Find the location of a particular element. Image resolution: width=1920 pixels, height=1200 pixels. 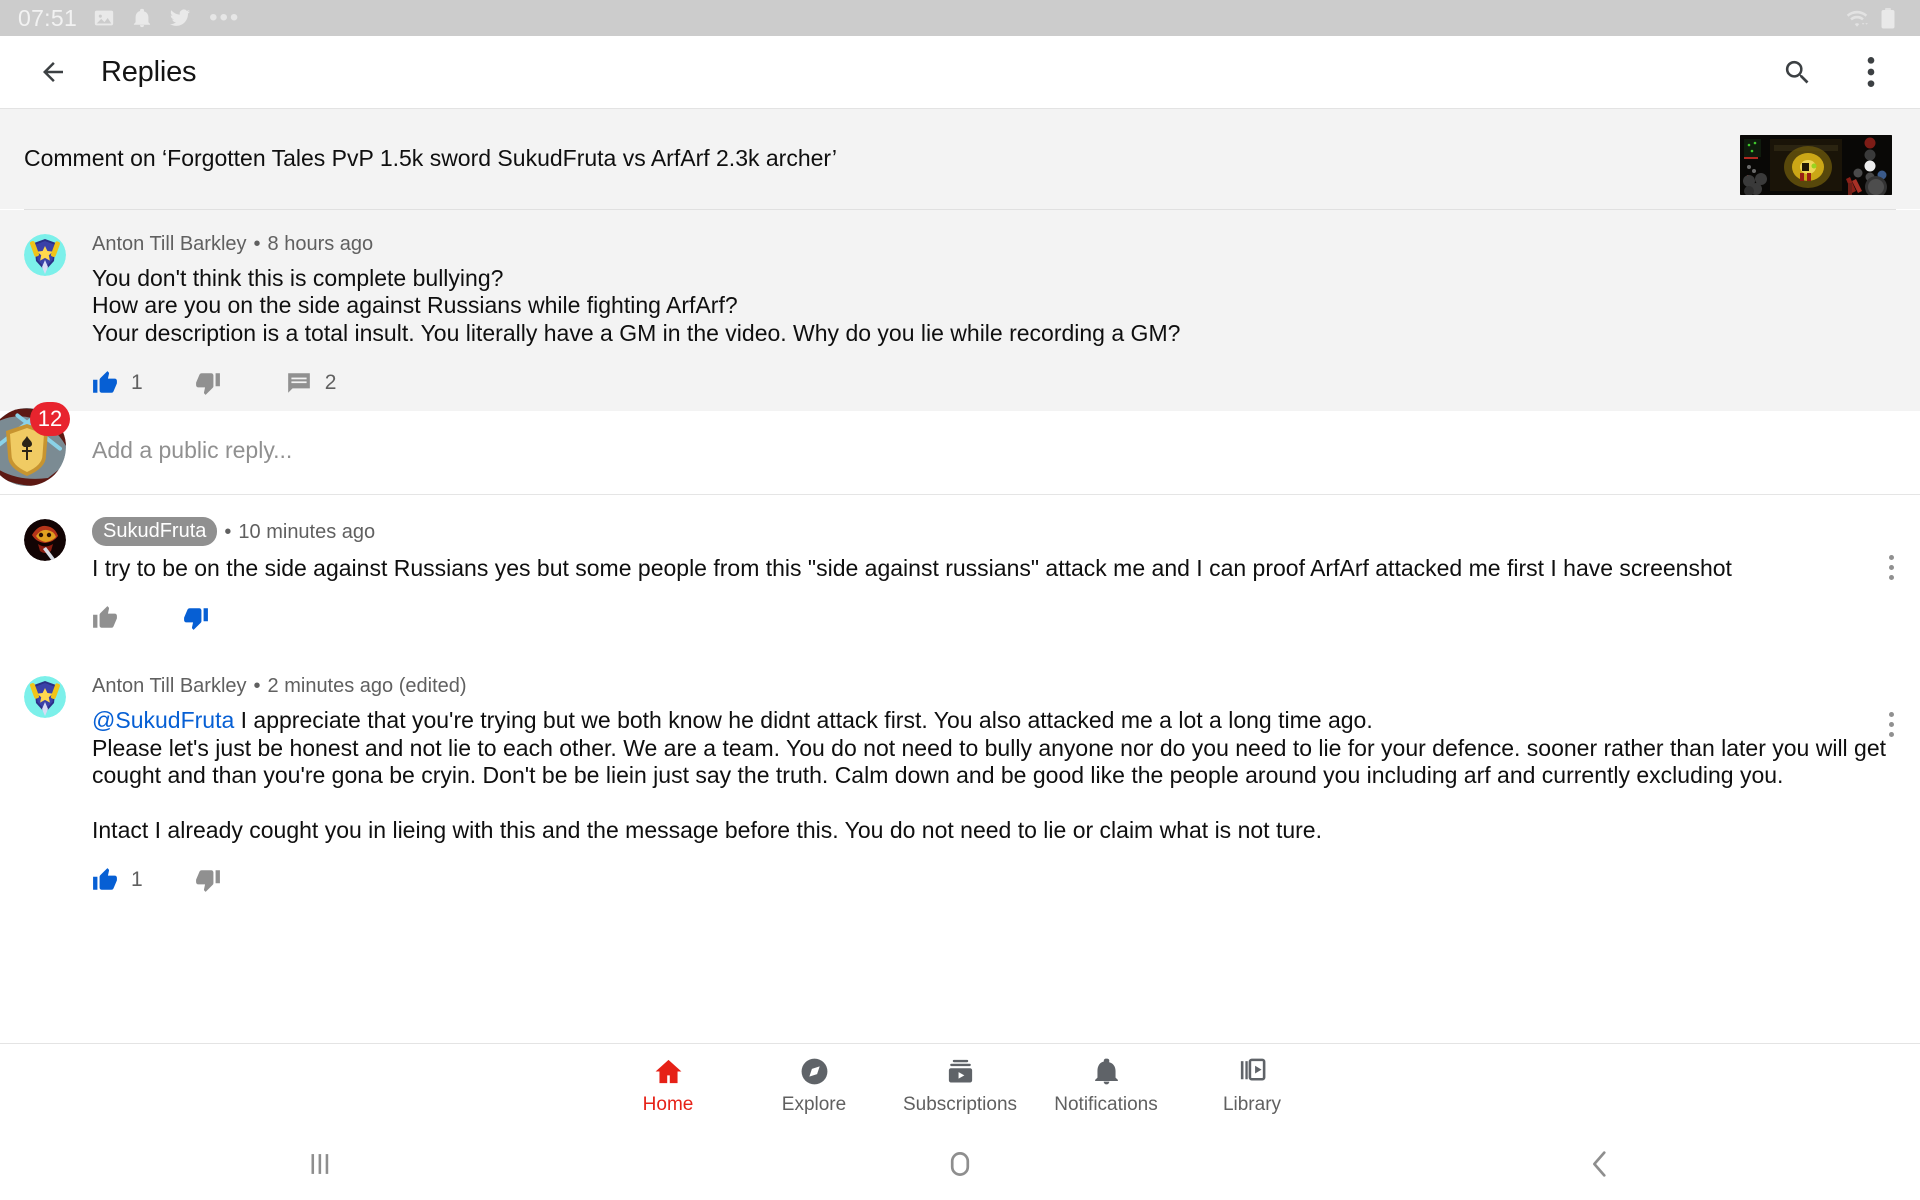

status-bar-right is located at coordinates (1873, 18).